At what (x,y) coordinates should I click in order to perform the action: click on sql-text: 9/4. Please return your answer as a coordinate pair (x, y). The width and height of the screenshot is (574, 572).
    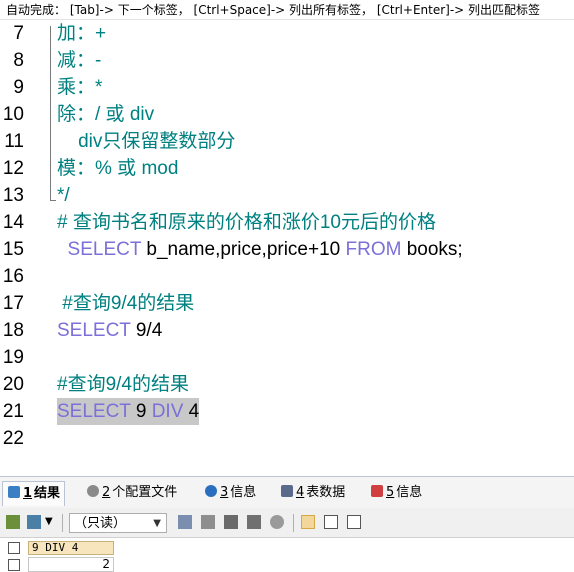
    Looking at the image, I should click on (146, 330).